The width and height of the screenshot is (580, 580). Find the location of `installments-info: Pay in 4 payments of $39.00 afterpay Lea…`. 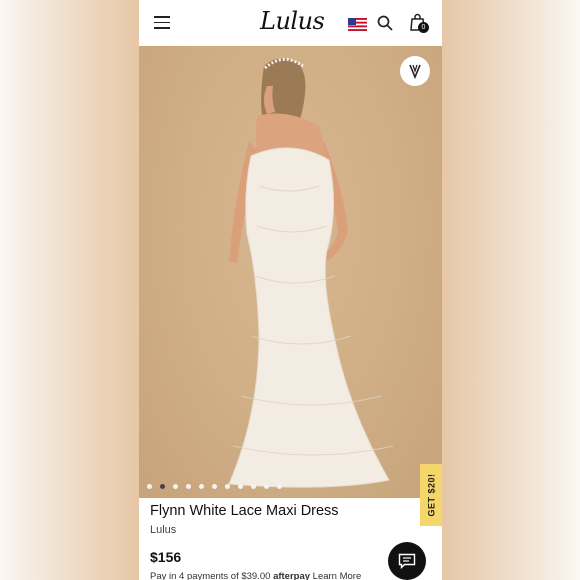

installments-info: Pay in 4 payments of $39.00 afterpay Lea… is located at coordinates (255, 575).